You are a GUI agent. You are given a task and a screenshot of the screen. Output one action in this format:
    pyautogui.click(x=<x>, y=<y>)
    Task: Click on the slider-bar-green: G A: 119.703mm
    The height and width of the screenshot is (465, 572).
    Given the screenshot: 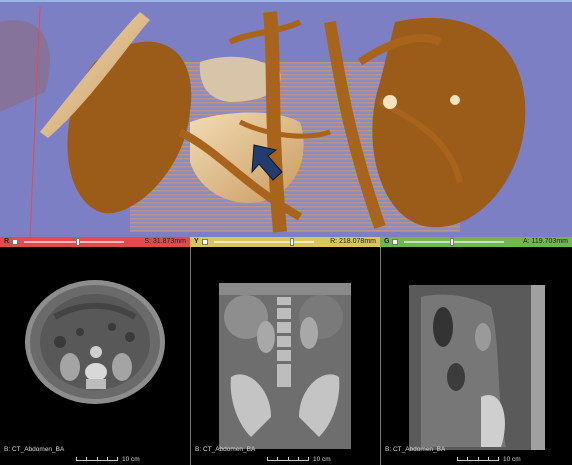 What is the action you would take?
    pyautogui.click(x=476, y=242)
    